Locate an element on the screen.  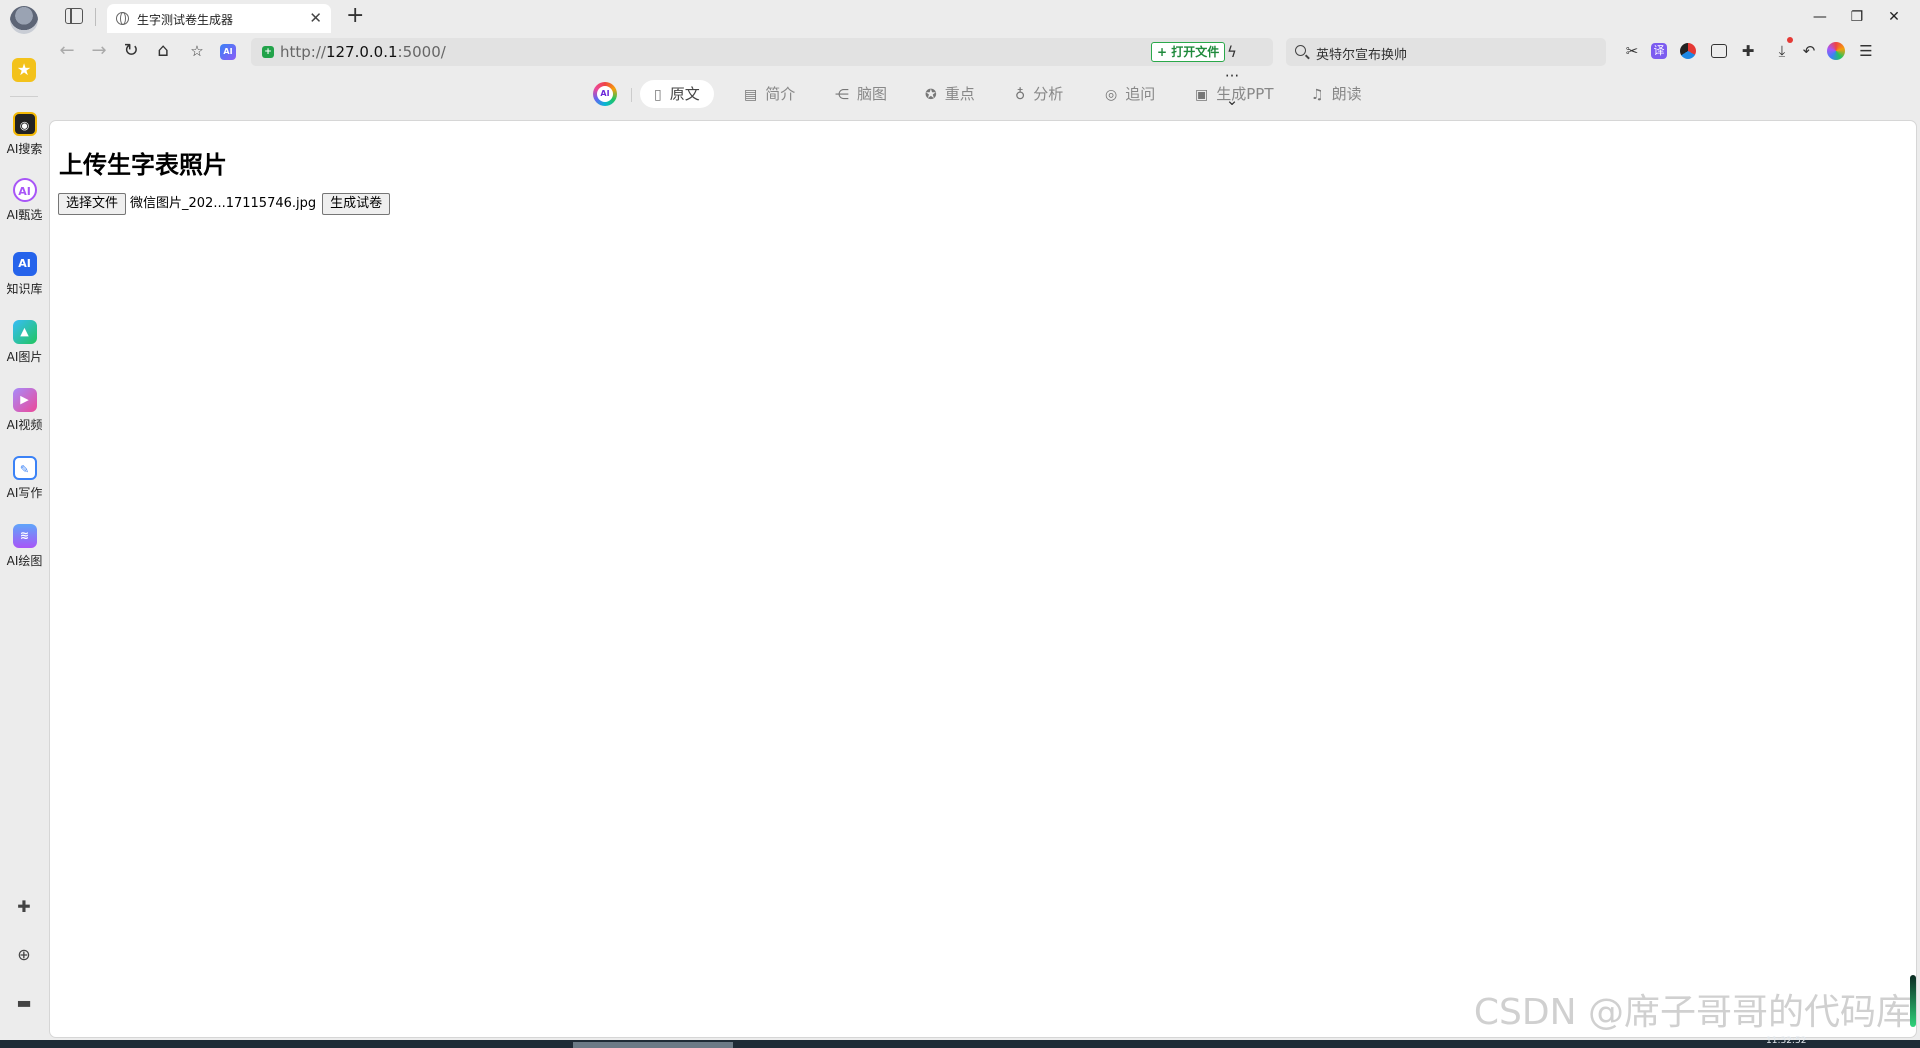
ai-drawing-icon: ≋ is located at coordinates (24, 536).